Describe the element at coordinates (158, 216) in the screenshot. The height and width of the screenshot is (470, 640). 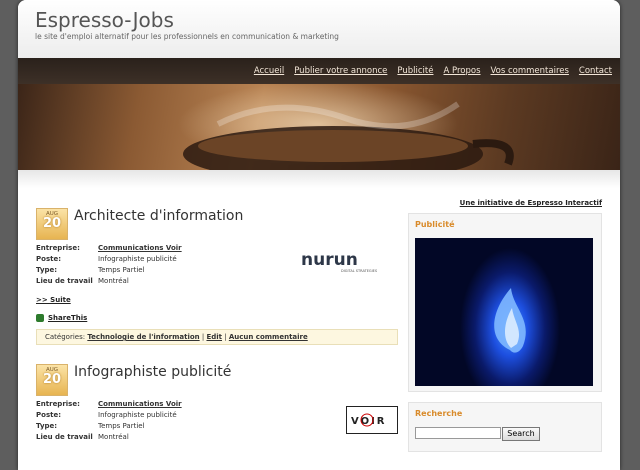
I see `post-title: Architecte d'information` at that location.